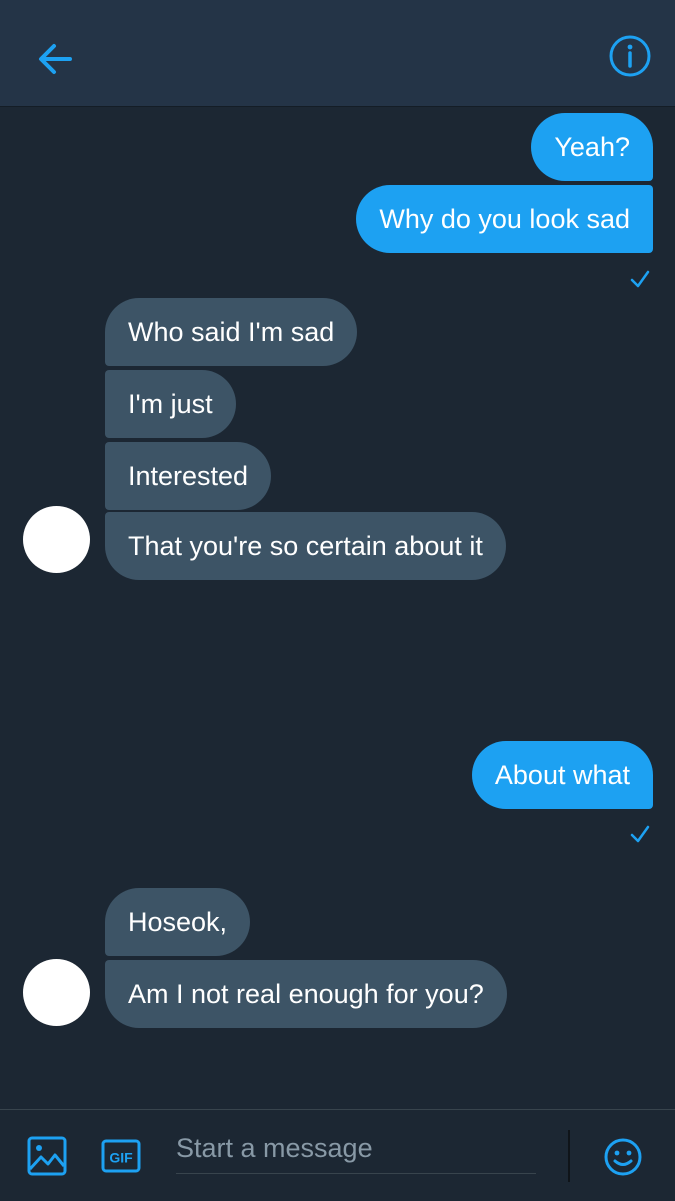 The height and width of the screenshot is (1201, 675). I want to click on message-text: Yeah?, so click(592, 147).